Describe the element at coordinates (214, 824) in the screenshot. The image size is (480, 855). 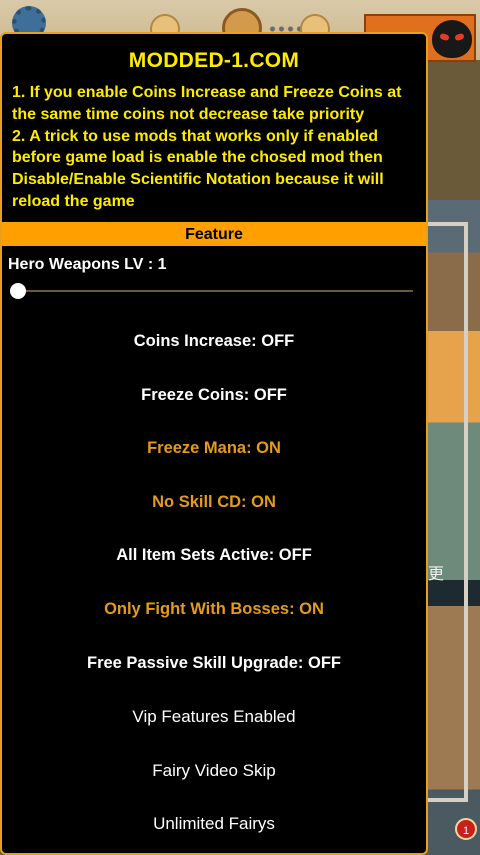
I see `unlimited-fairys-button: Unlimited Fairys` at that location.